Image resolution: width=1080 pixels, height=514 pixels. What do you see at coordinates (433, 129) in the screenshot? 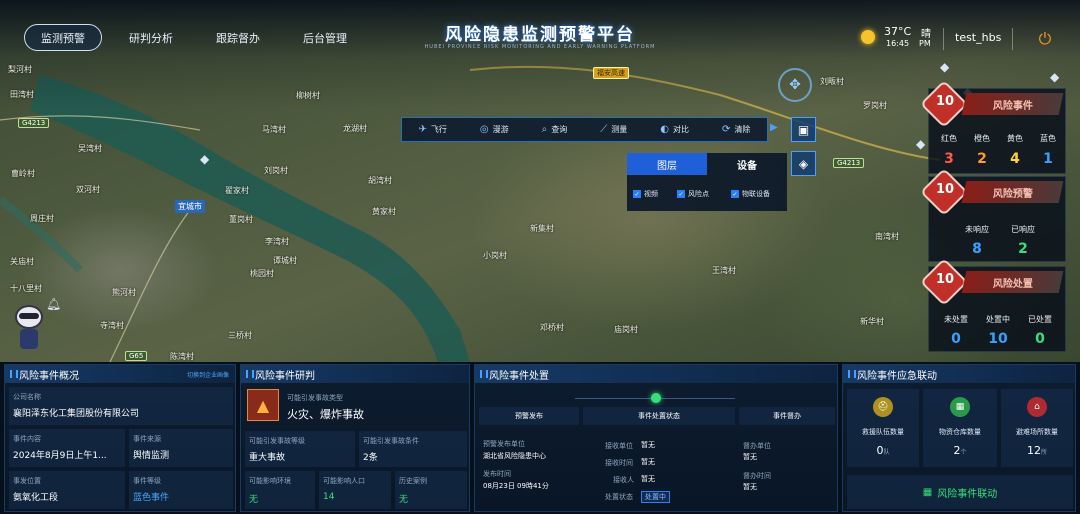
I see `tool-fly: ✈ 飞行` at bounding box center [433, 129].